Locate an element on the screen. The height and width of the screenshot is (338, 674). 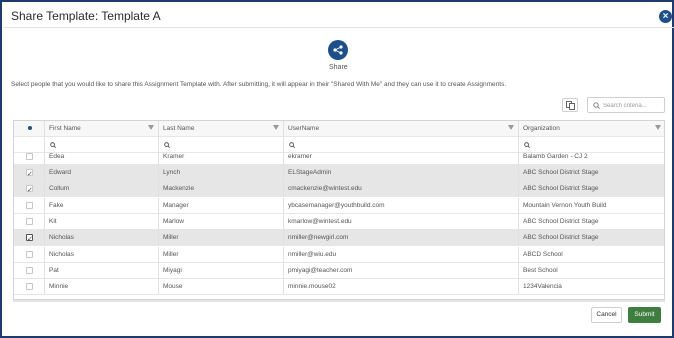
filter-last-name is located at coordinates (221, 144).